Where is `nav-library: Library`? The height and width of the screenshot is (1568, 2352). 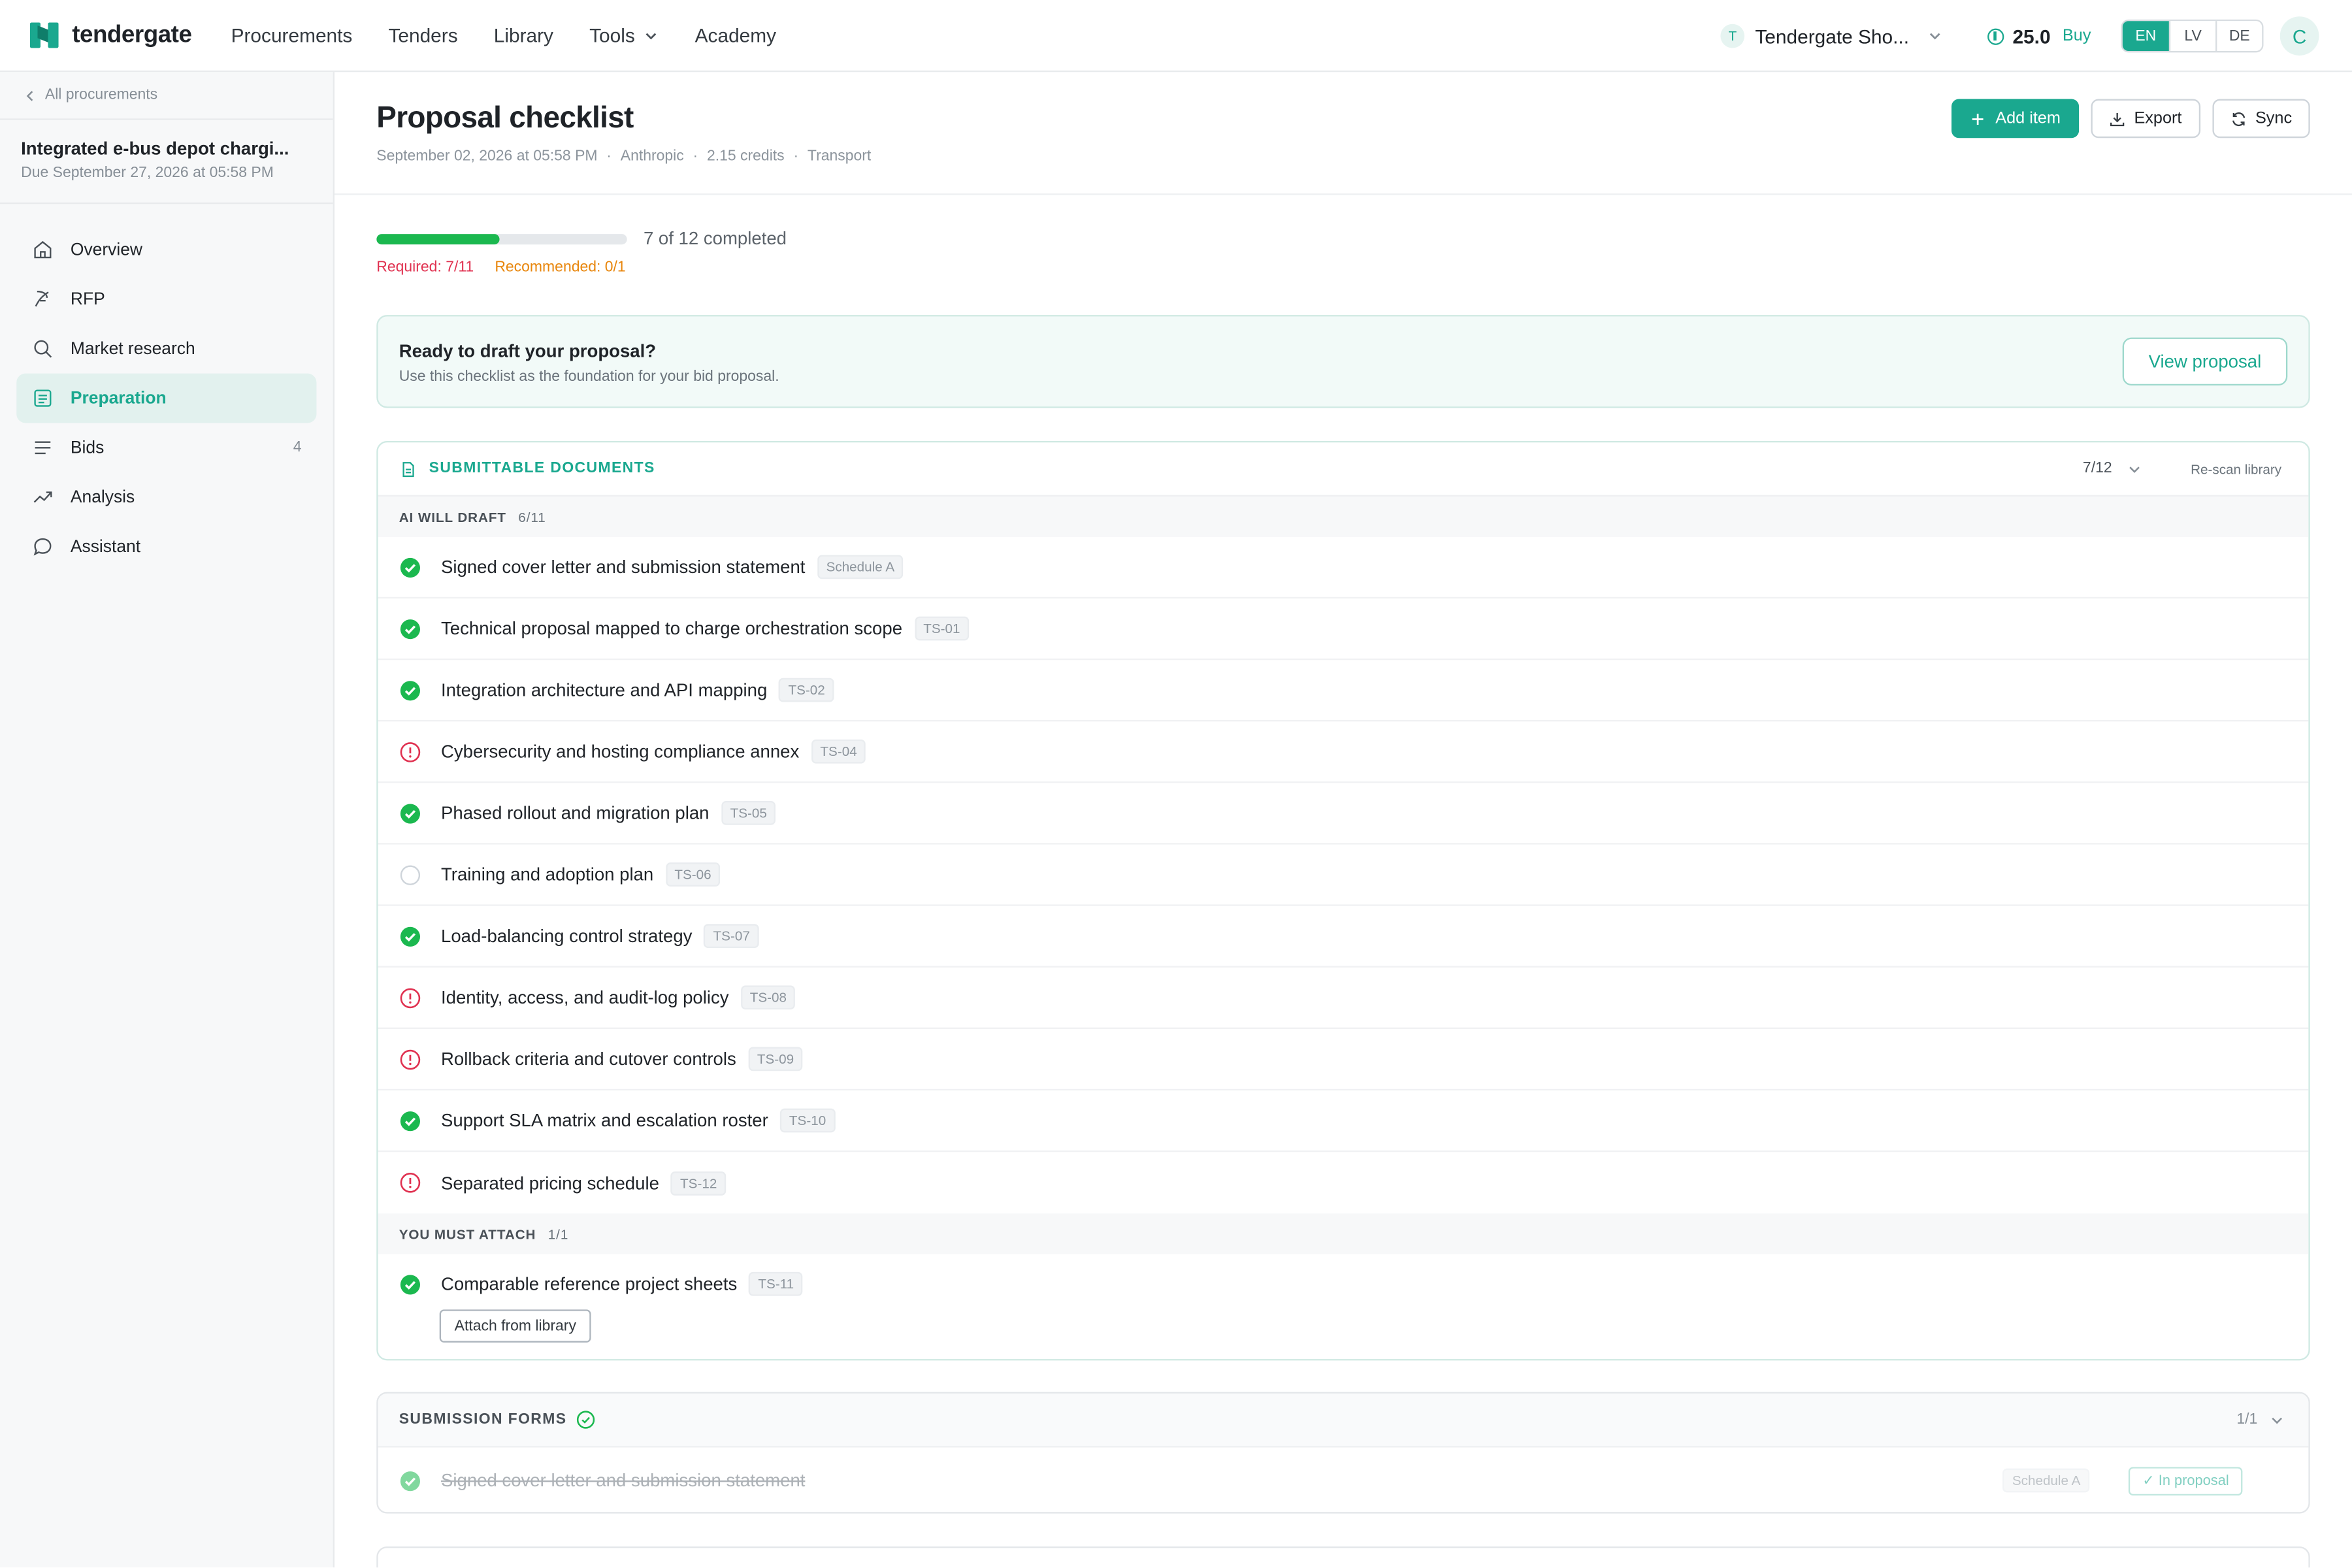 nav-library: Library is located at coordinates (523, 35).